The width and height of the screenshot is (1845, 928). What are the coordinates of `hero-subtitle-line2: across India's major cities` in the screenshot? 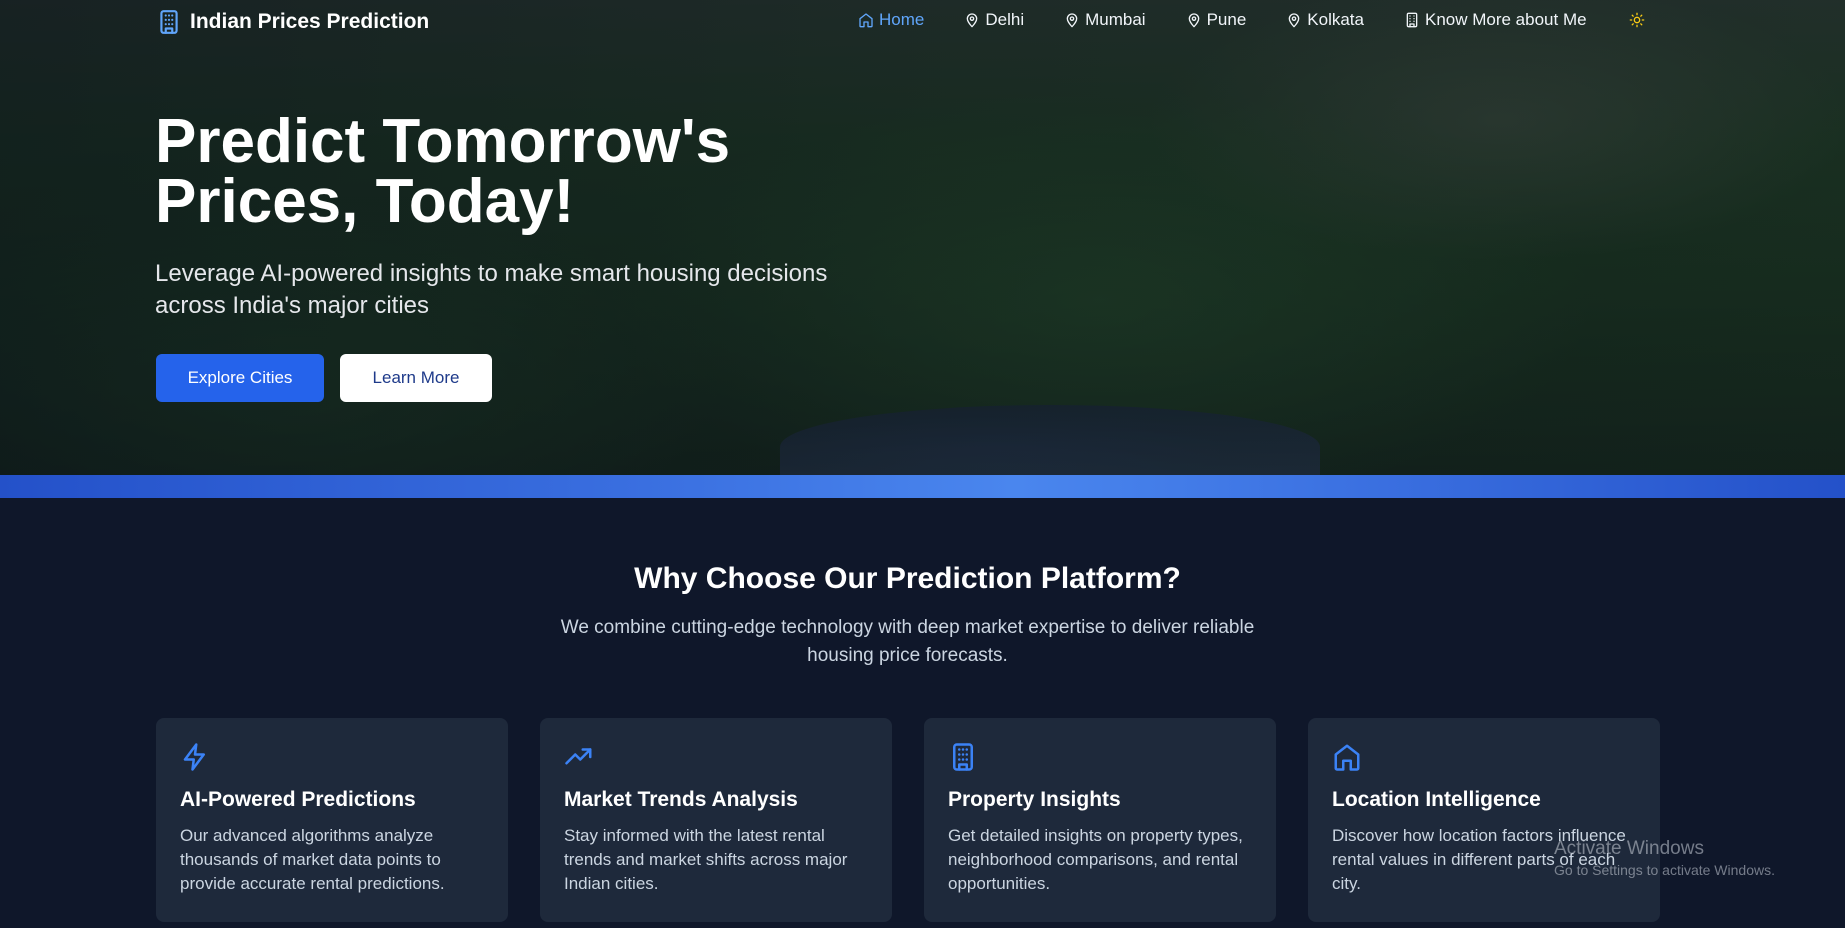 It's located at (292, 305).